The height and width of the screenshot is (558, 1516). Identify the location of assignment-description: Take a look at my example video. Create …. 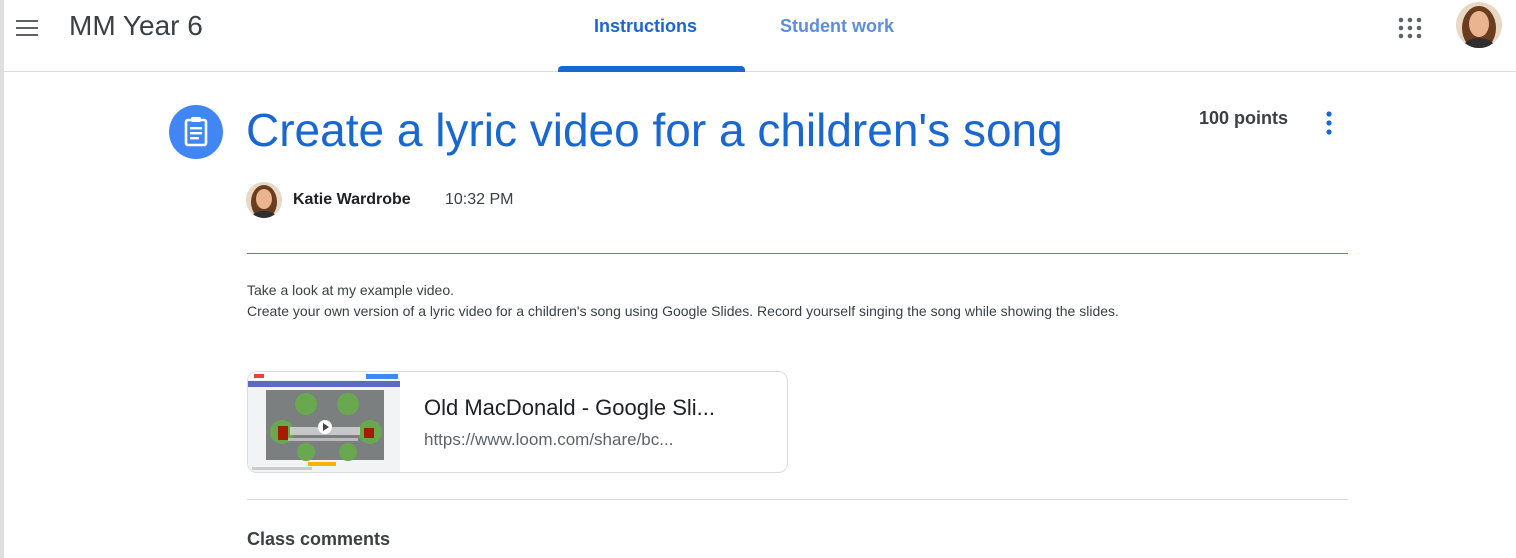
(797, 301).